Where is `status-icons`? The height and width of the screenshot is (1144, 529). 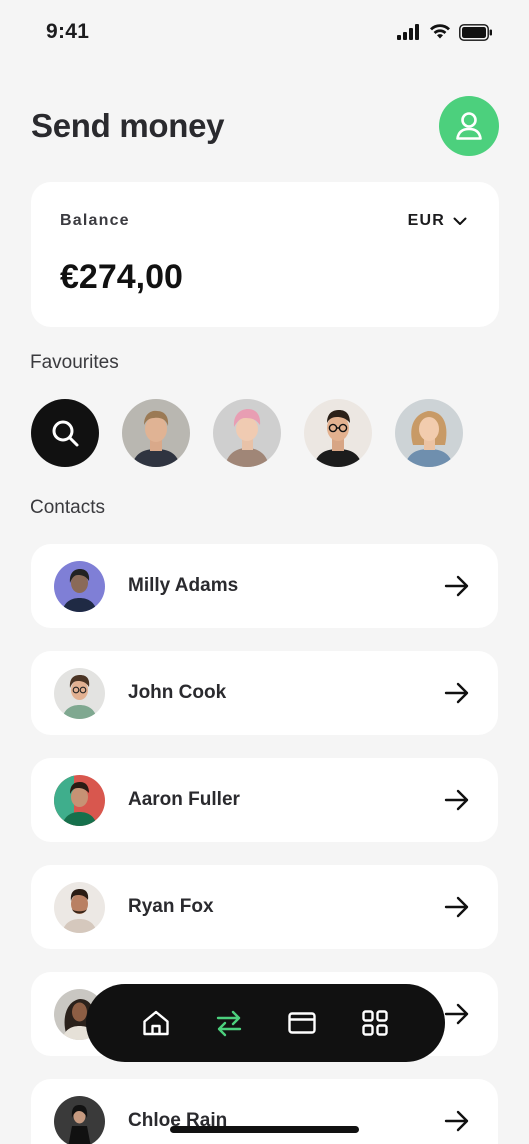 status-icons is located at coordinates (445, 32).